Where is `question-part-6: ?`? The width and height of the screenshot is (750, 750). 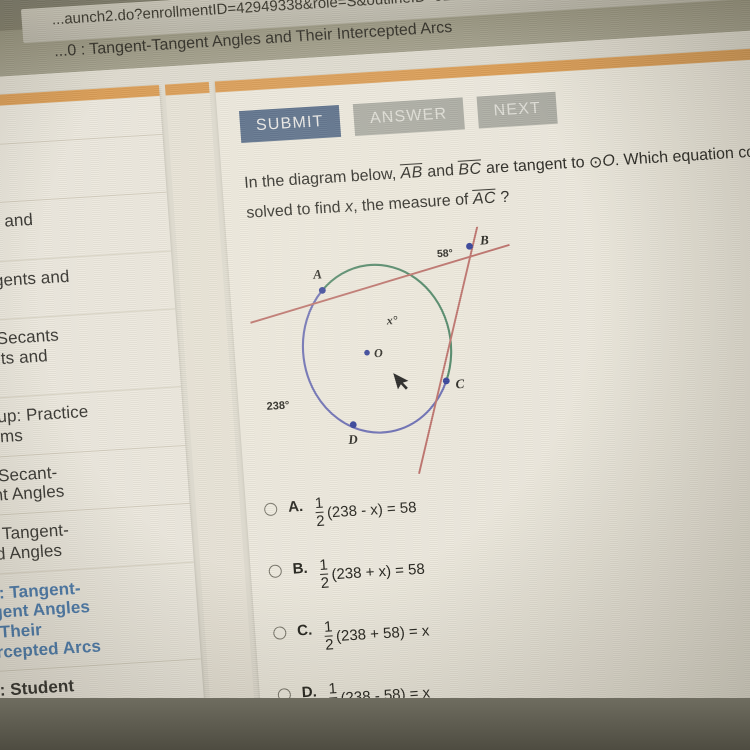
question-part-6: ? is located at coordinates (502, 197).